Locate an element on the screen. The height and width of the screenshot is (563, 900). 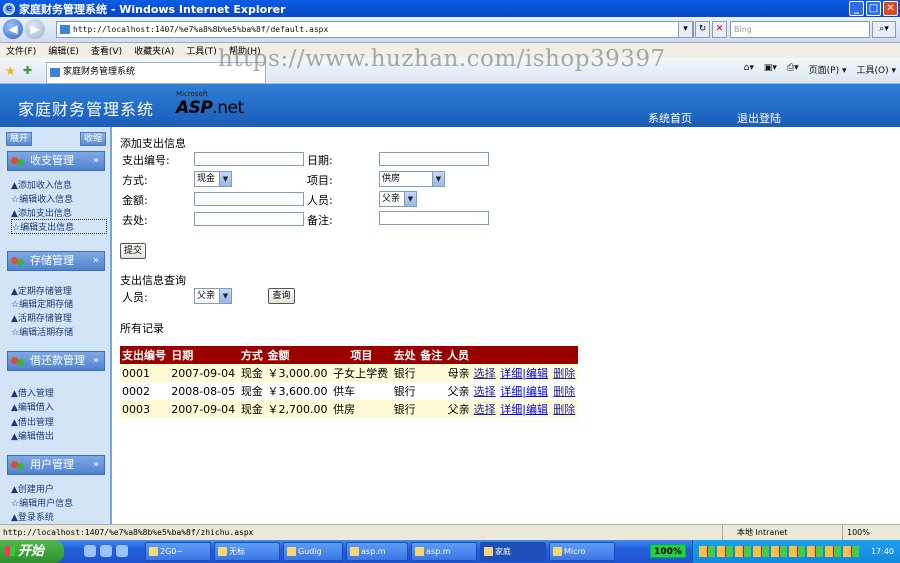
sidebar-item: ▲借入管理 is located at coordinates (32, 392).